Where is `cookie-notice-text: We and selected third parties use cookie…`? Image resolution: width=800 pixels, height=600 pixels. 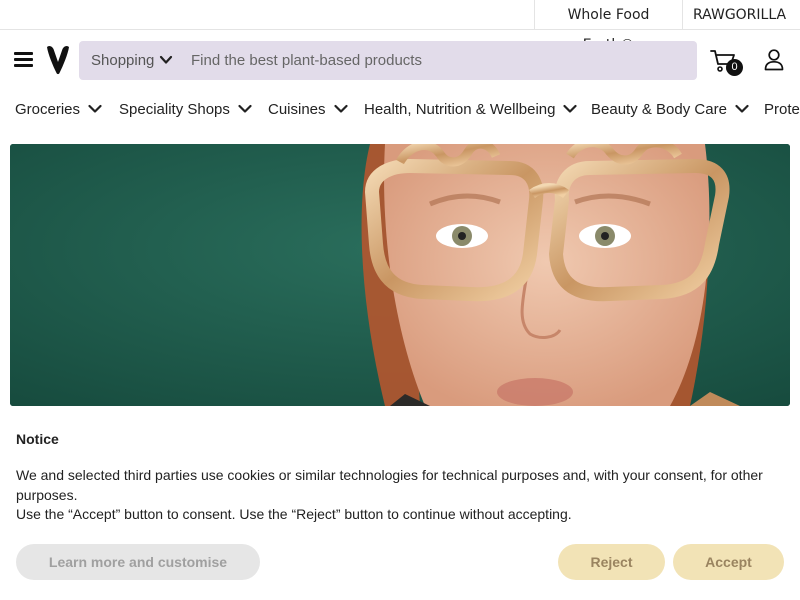
cookie-notice-text: We and selected third parties use cookie… is located at coordinates (396, 495).